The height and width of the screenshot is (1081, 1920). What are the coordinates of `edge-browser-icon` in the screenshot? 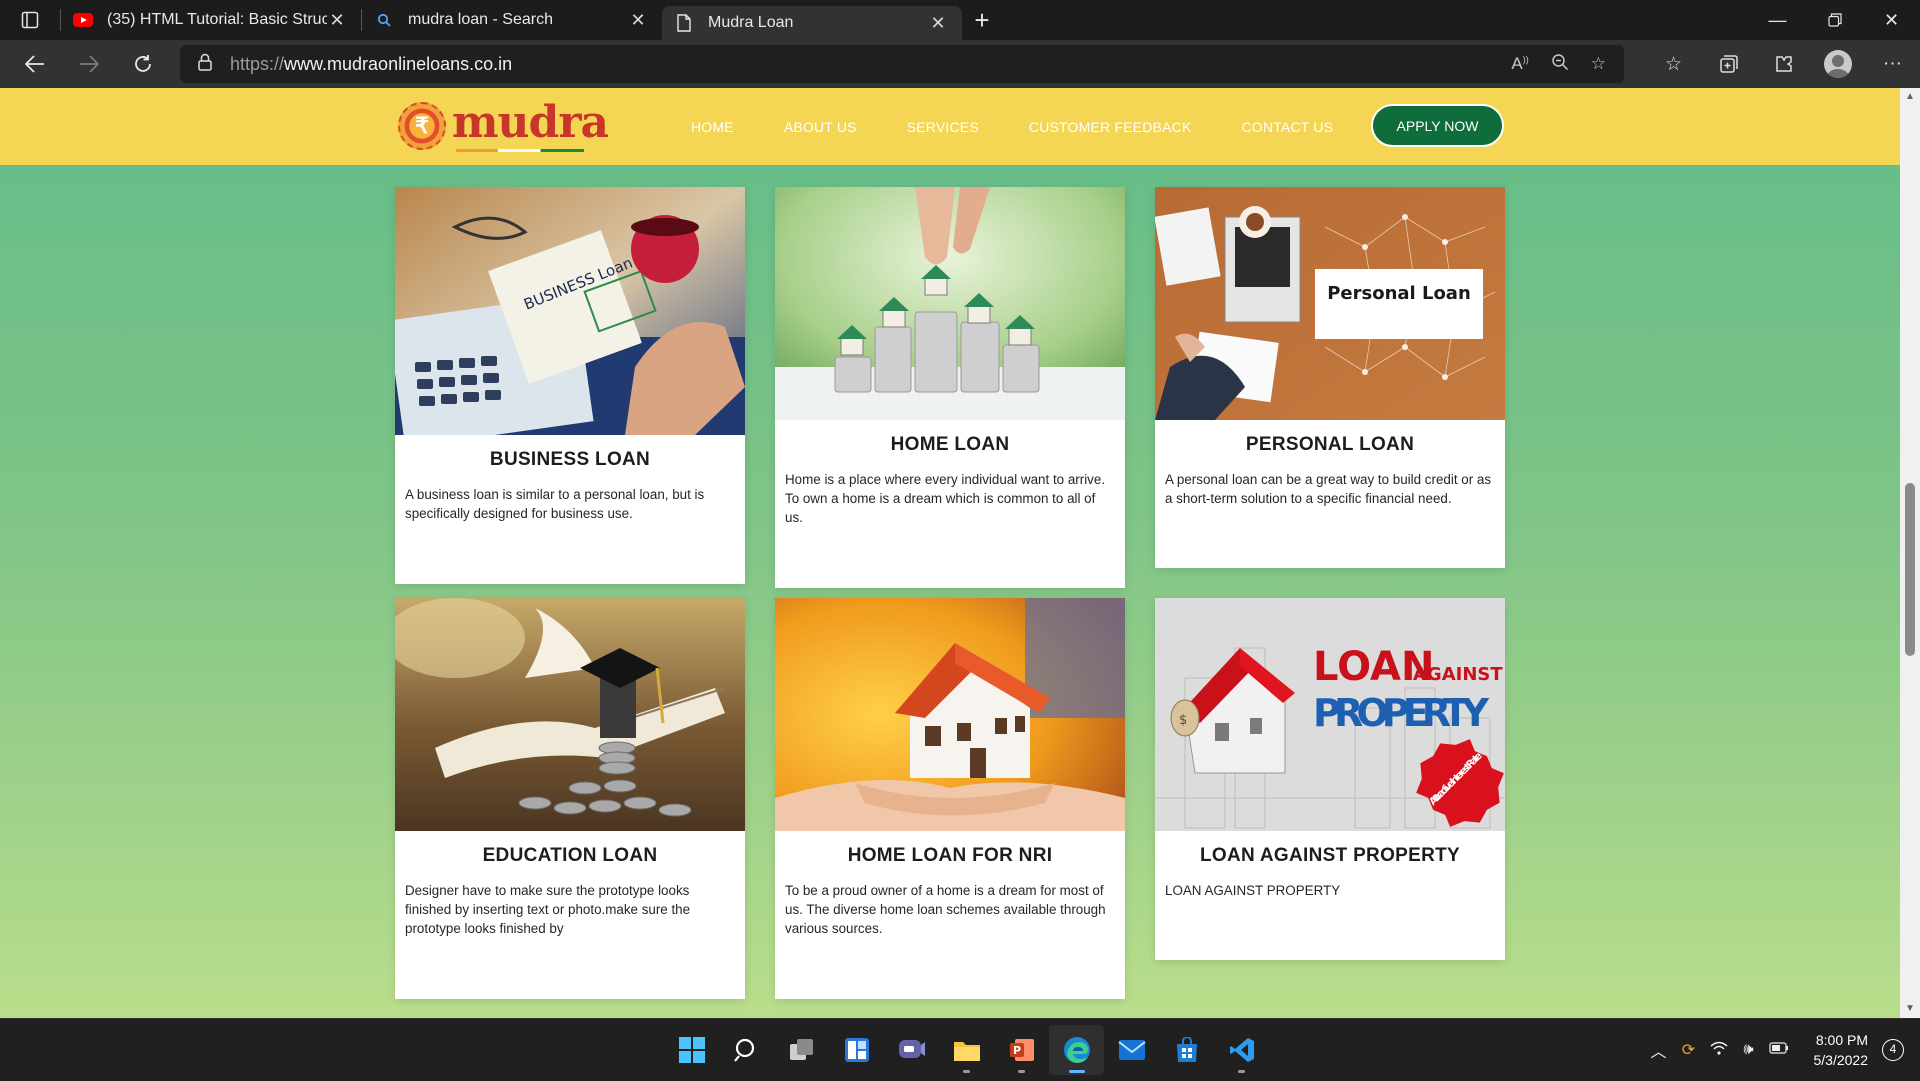 It's located at (1076, 1050).